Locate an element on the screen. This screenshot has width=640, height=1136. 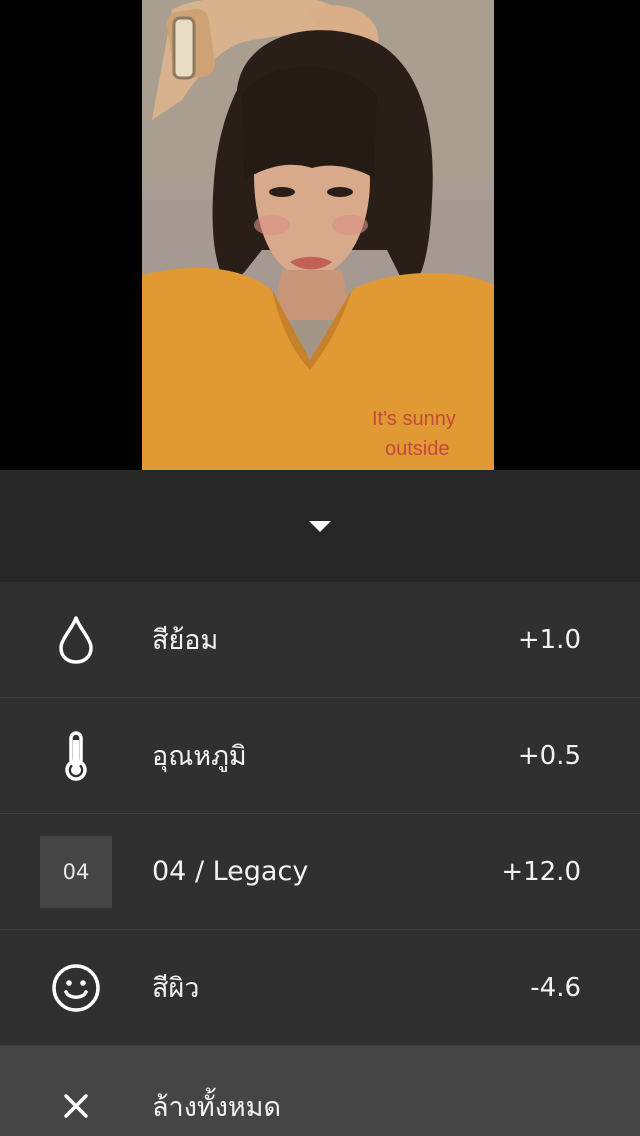
adjustment-row-tint: สีย้อม +1.0 is located at coordinates (320, 640).